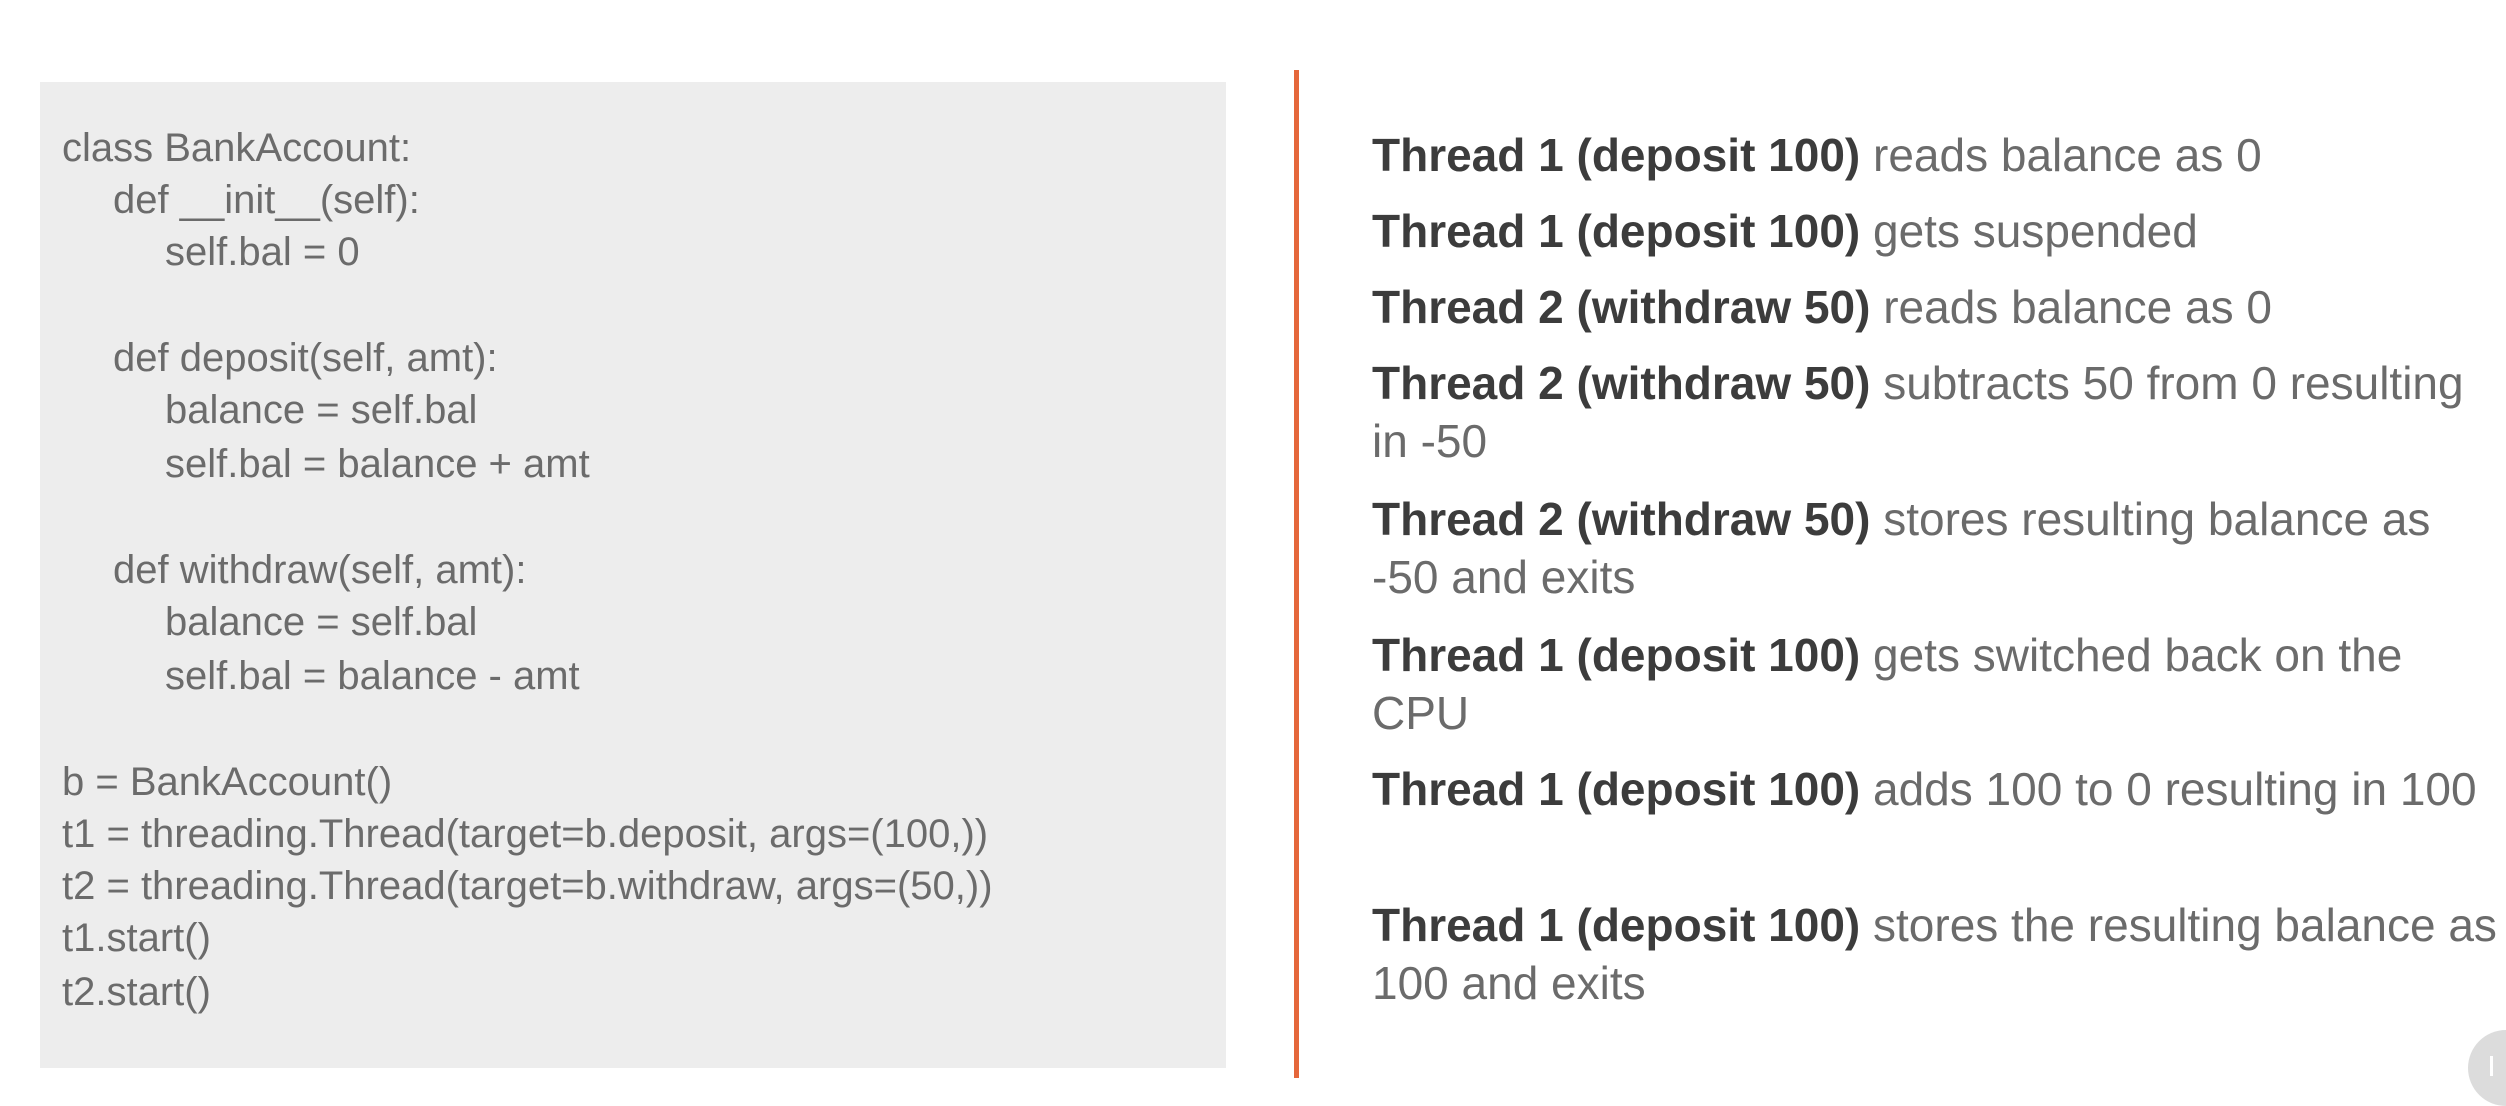  Describe the element at coordinates (266, 200) in the screenshot. I see `code-line: def __init__(self):` at that location.